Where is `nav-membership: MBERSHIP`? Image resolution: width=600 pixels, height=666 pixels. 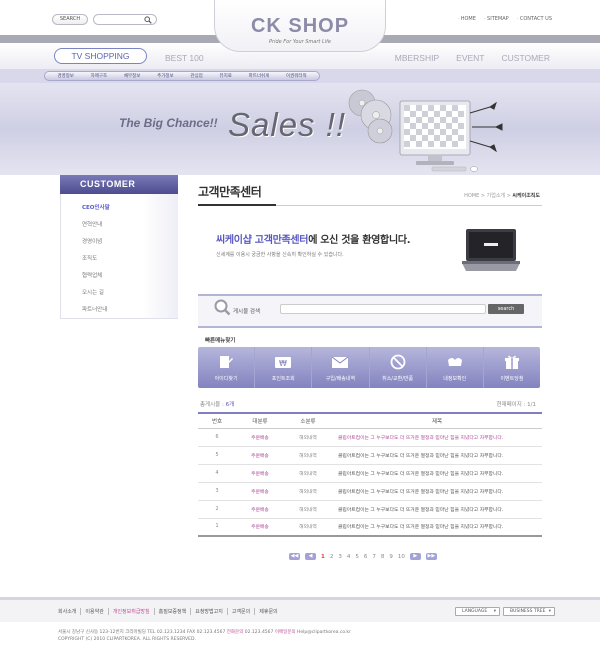 nav-membership: MBERSHIP is located at coordinates (417, 58).